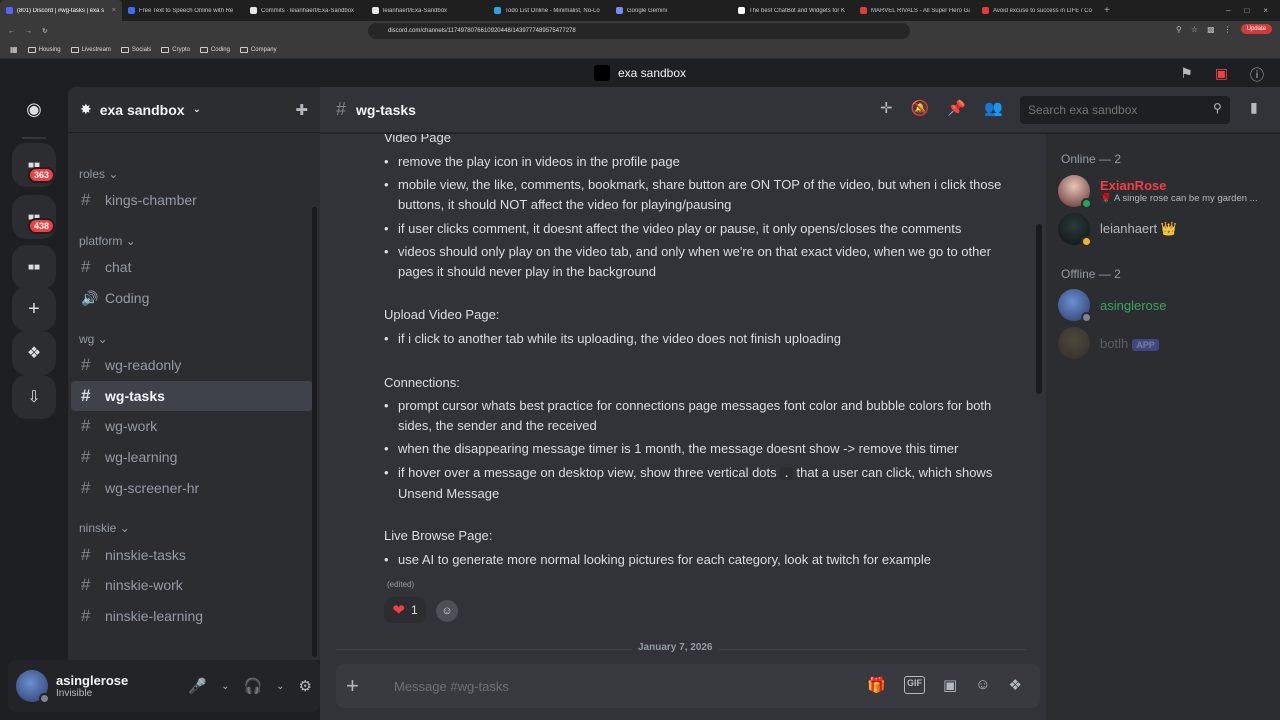 This screenshot has height=720, width=1280. What do you see at coordinates (258, 49) in the screenshot?
I see `bookmark-folder: Company` at bounding box center [258, 49].